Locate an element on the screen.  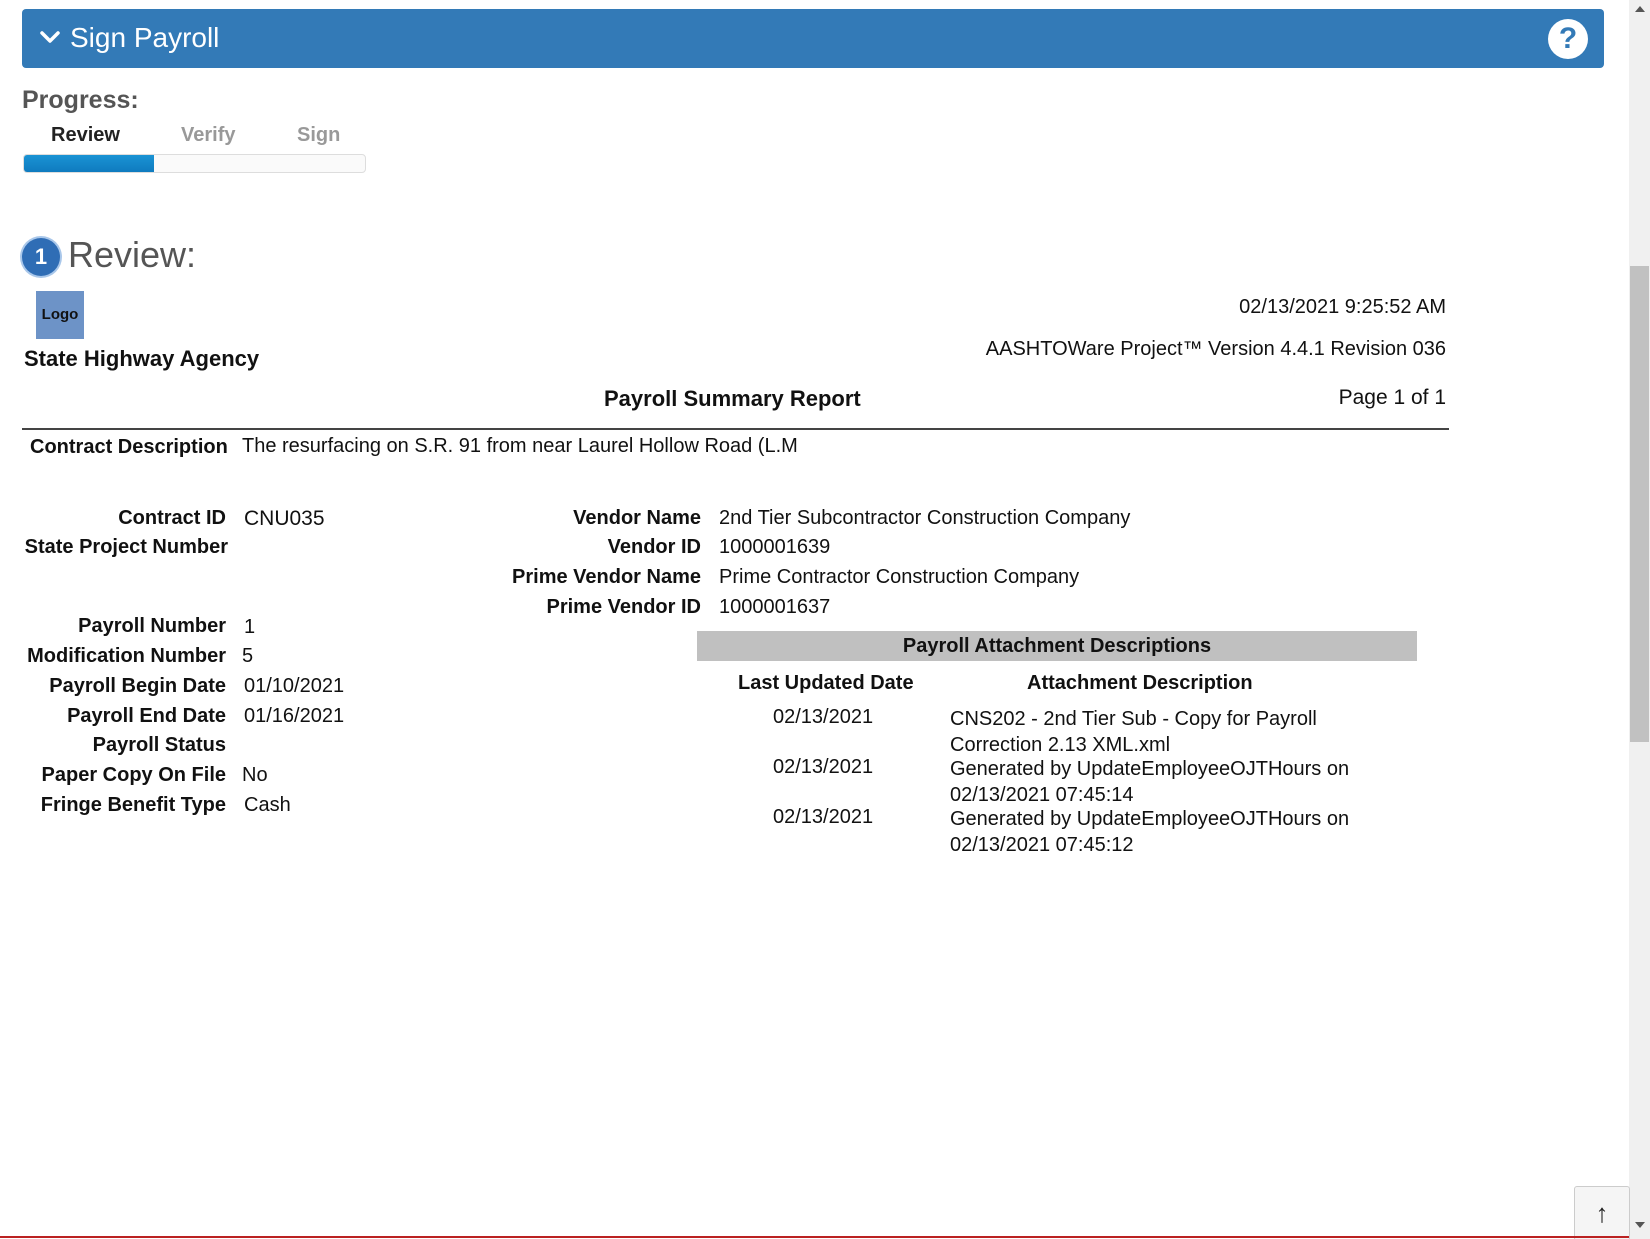
review-heading: Review: is located at coordinates (132, 254).